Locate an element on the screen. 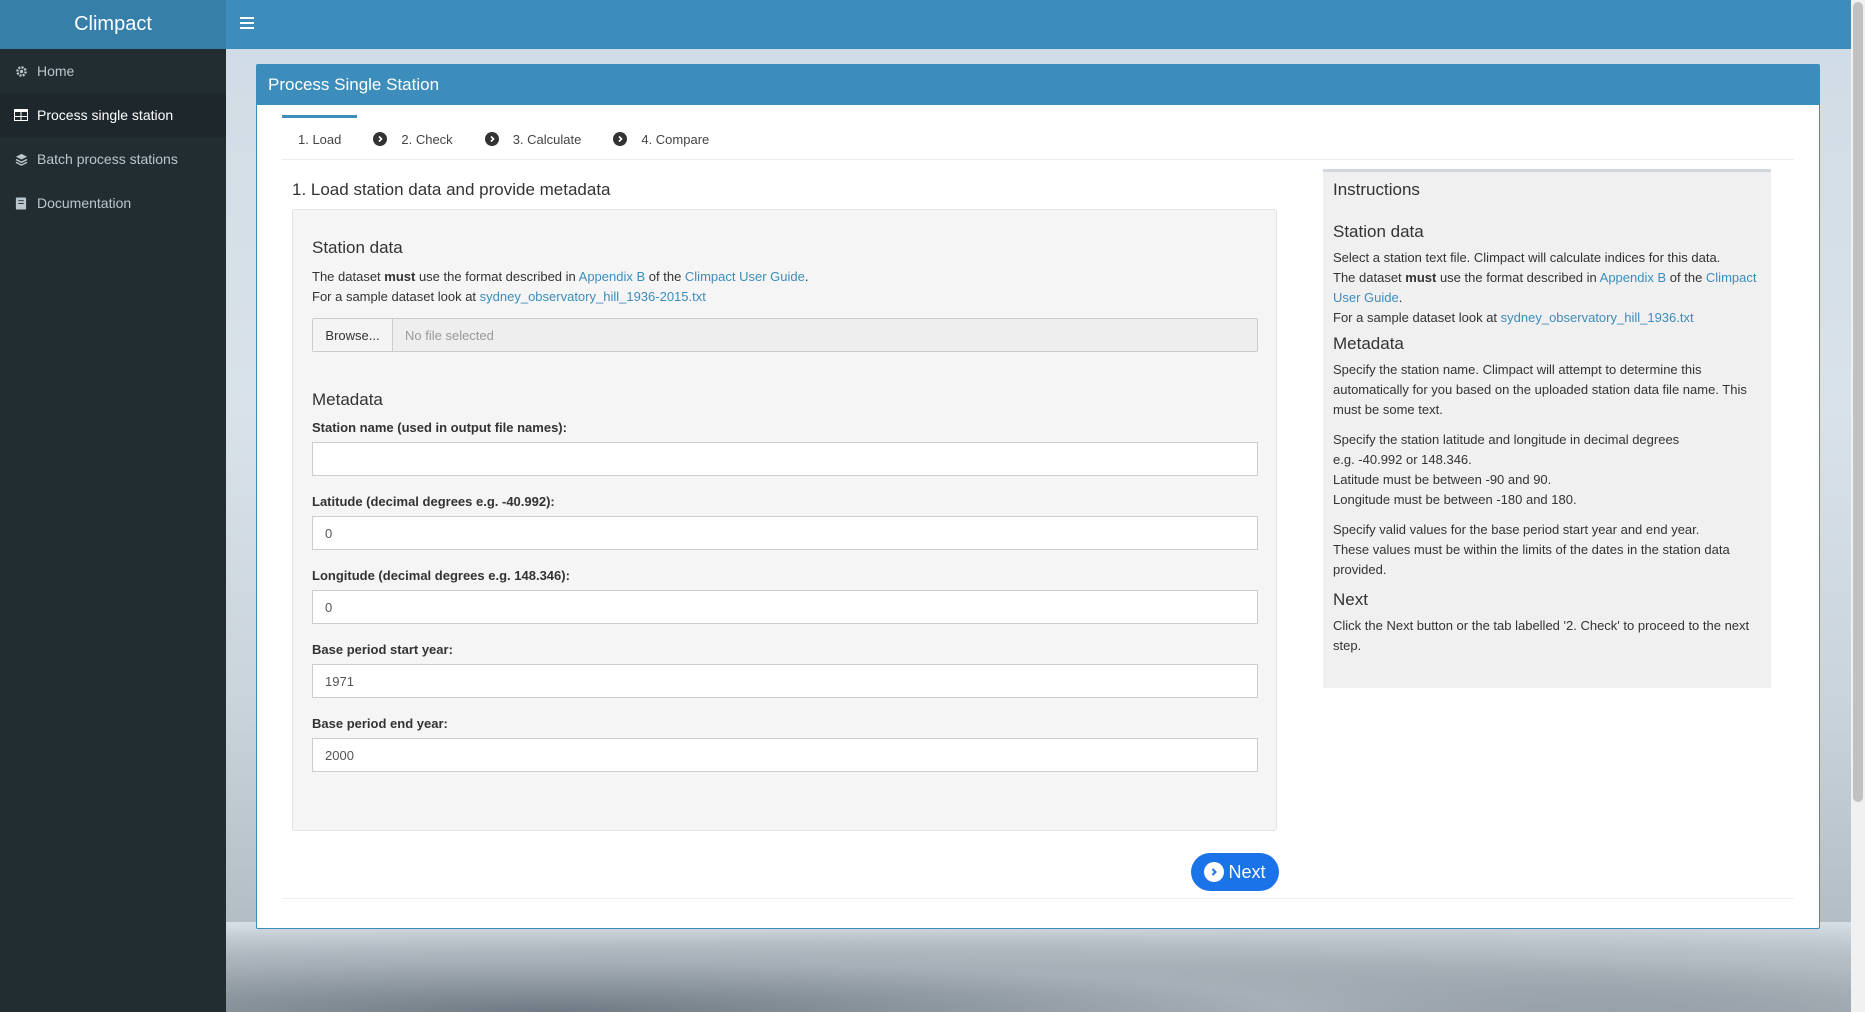 This screenshot has width=1865, height=1012. box-title: Process Single Station is located at coordinates (1038, 85).